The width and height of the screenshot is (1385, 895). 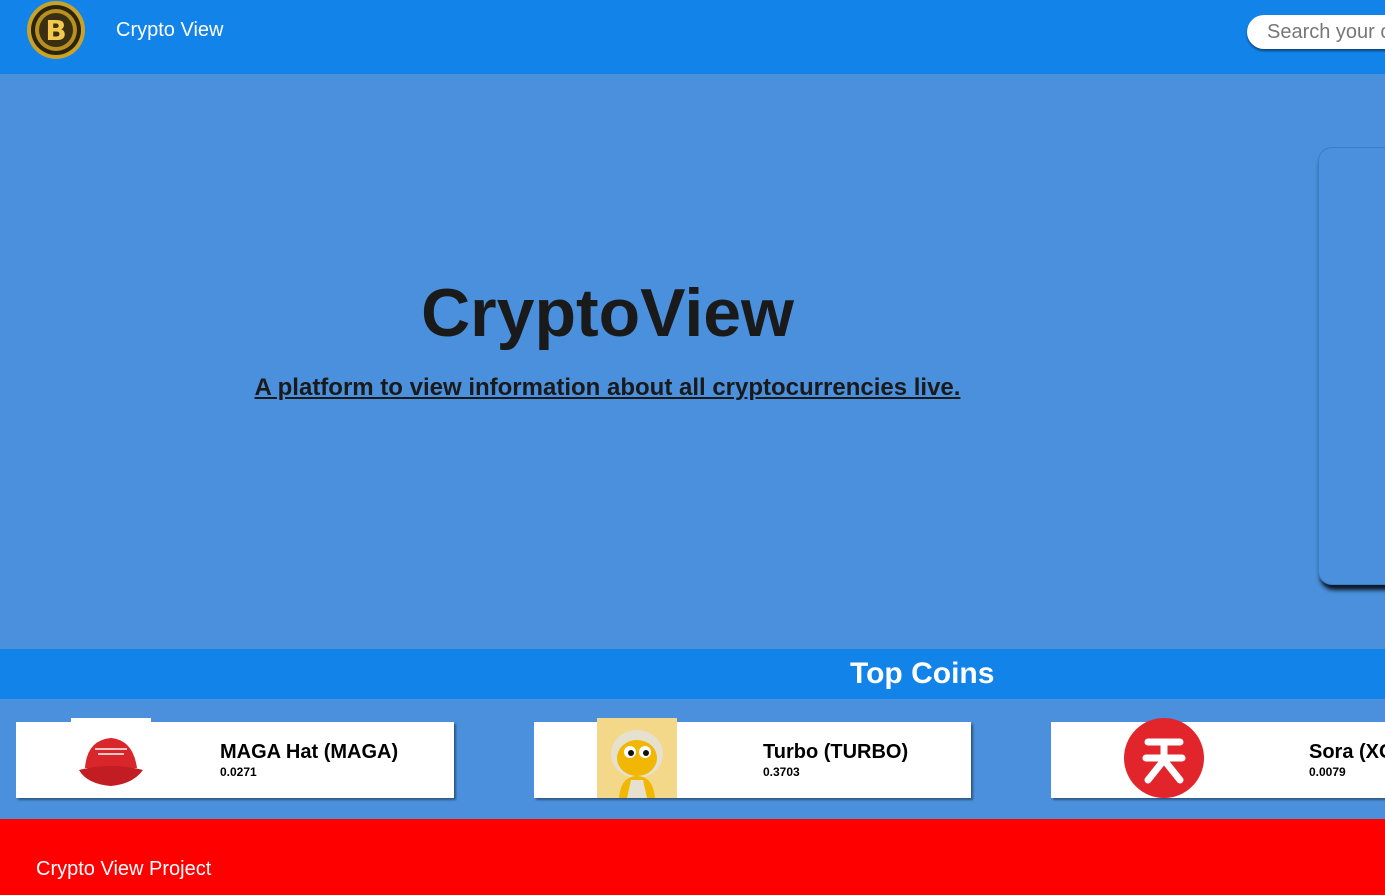 I want to click on bitcoin-logo-icon: B, so click(x=56, y=30).